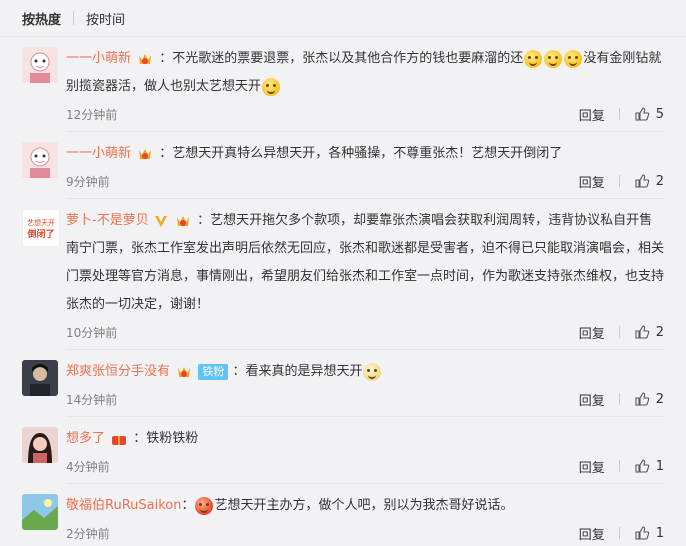  What do you see at coordinates (365, 466) in the screenshot?
I see `comment-meta: 4分钟前 回复 1` at bounding box center [365, 466].